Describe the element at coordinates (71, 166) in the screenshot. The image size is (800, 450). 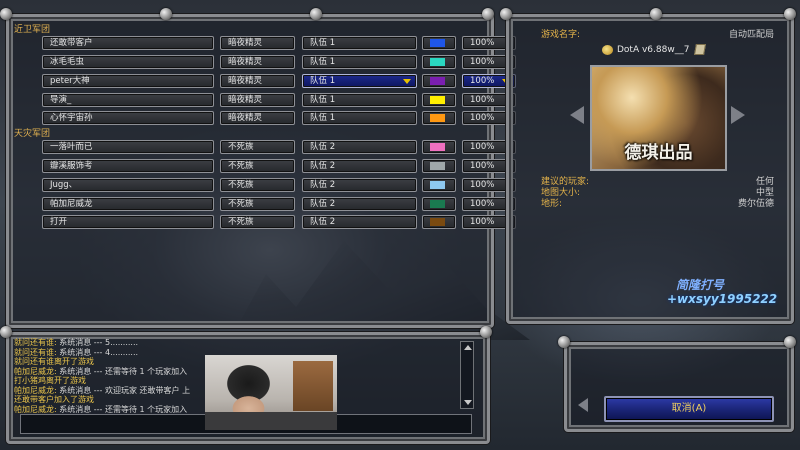
I see `player-name-slot-label: 瓣溪服饰考` at that location.